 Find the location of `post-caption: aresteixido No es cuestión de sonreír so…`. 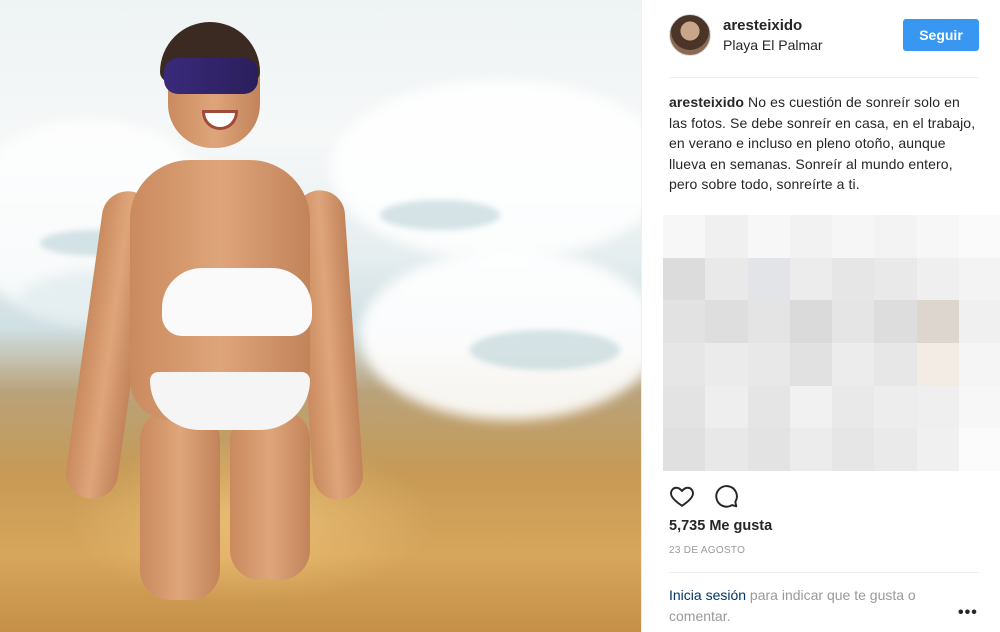

post-caption: aresteixido No es cuestión de sonreír so… is located at coordinates (825, 143).